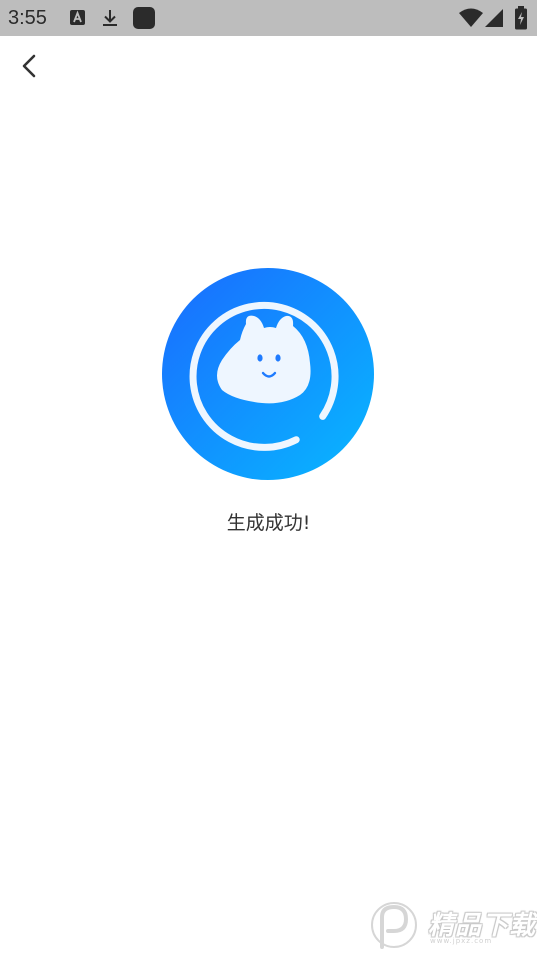 This screenshot has width=537, height=956. I want to click on download-icon, so click(110, 18).